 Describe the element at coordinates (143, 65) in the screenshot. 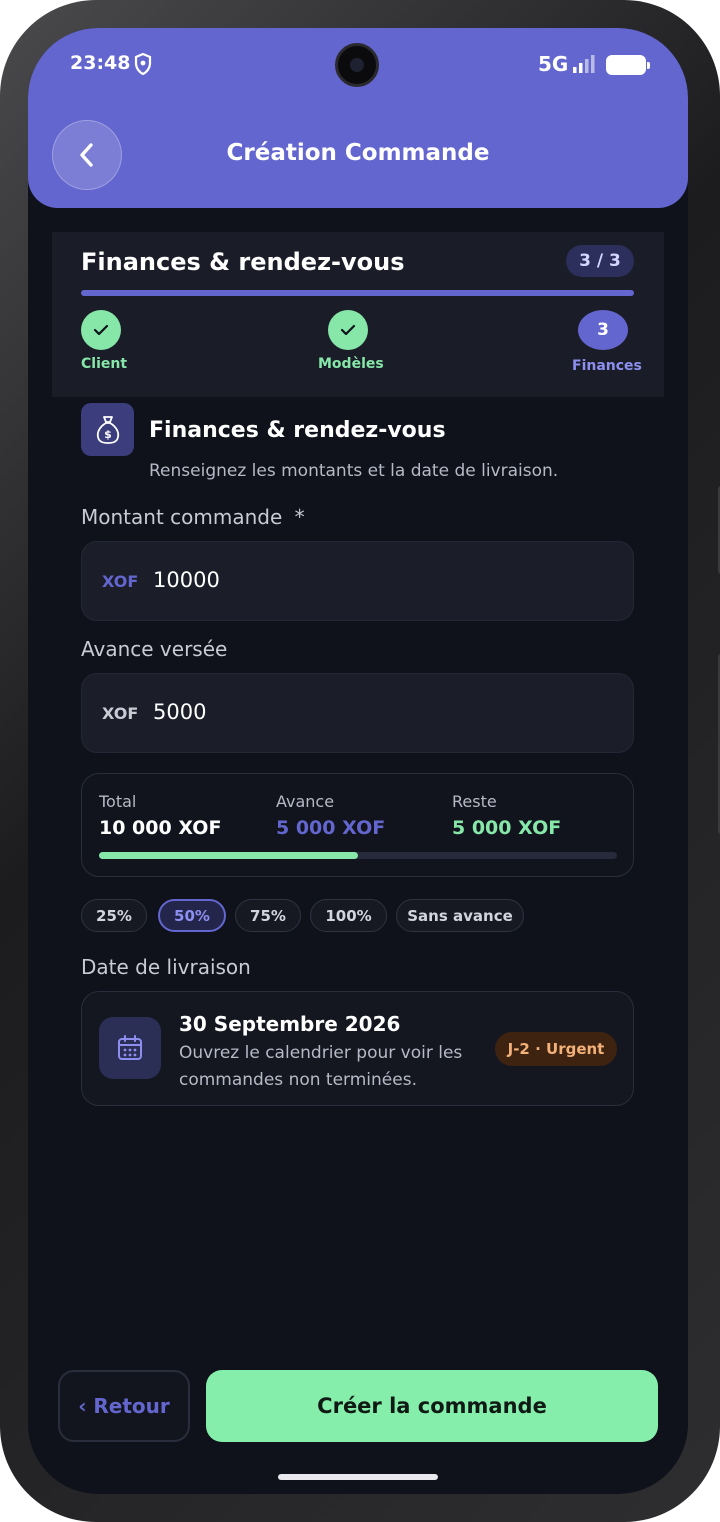

I see `shield-icon` at that location.